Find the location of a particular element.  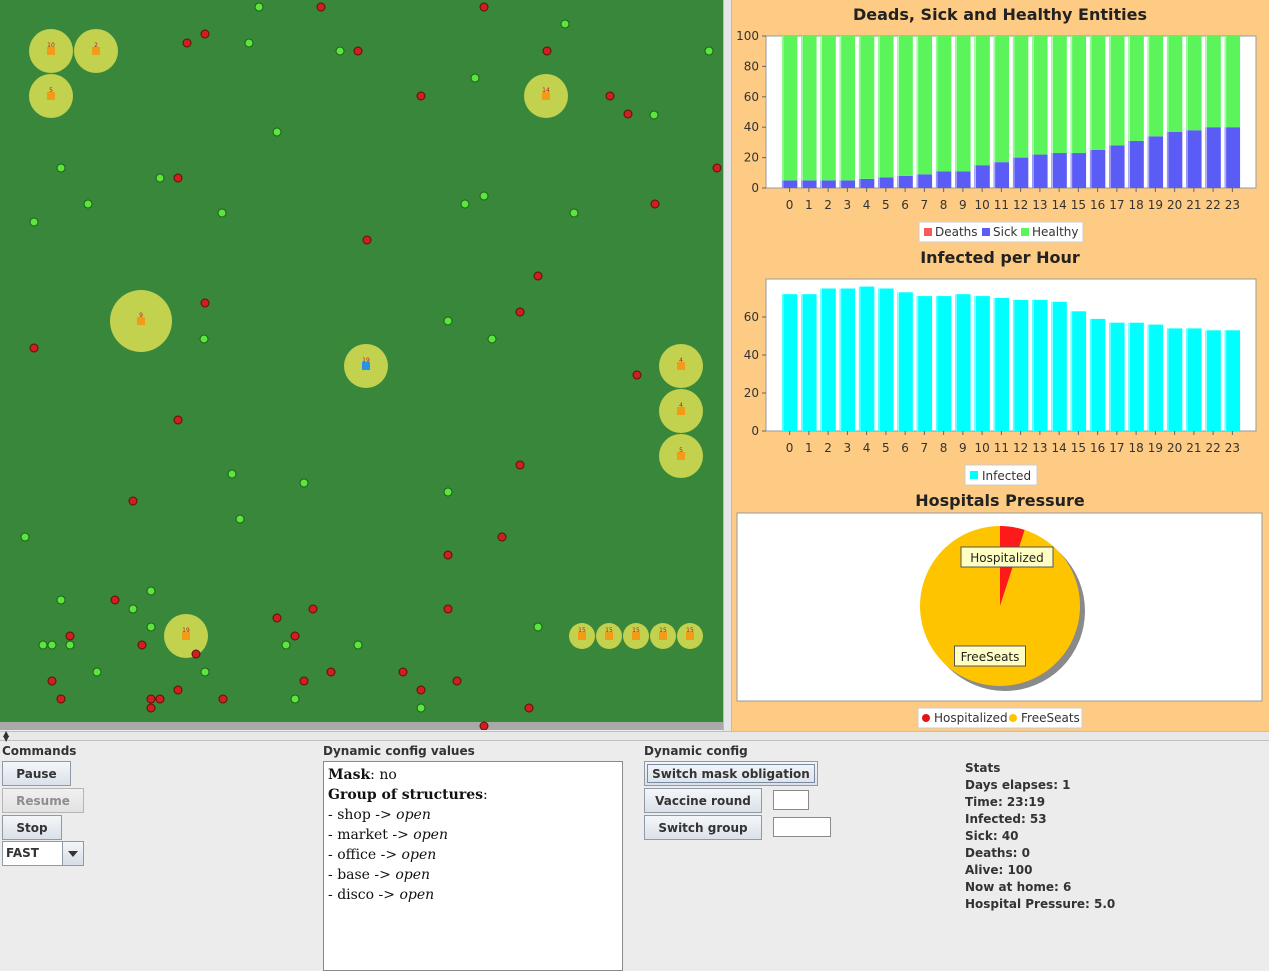

legend-deaths: Deaths is located at coordinates (956, 232).